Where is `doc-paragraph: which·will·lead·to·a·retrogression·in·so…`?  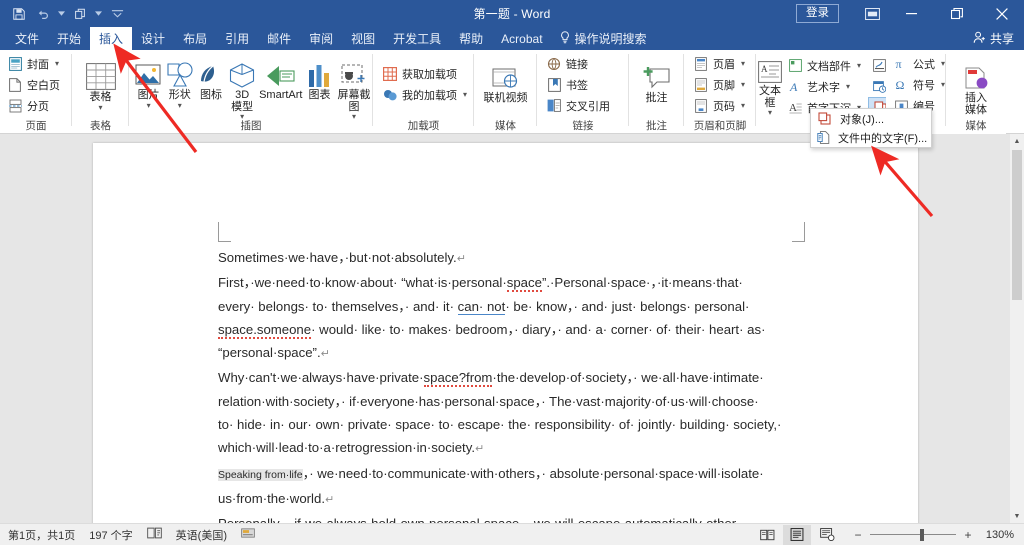 doc-paragraph: which·will·lead·to·a·retrogression·in·so… is located at coordinates (511, 448).